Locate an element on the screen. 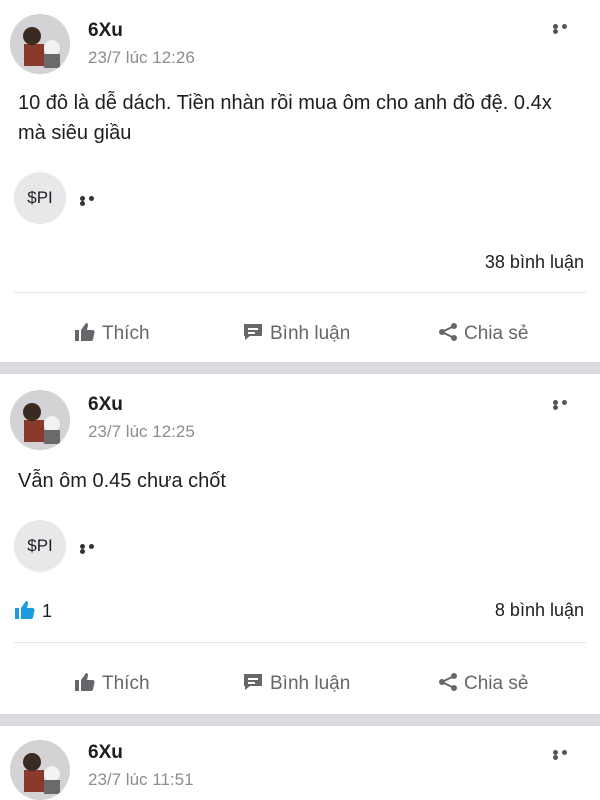 This screenshot has width=600, height=800. post-timestamp: 23/7 lúc 11:51 is located at coordinates (141, 780).